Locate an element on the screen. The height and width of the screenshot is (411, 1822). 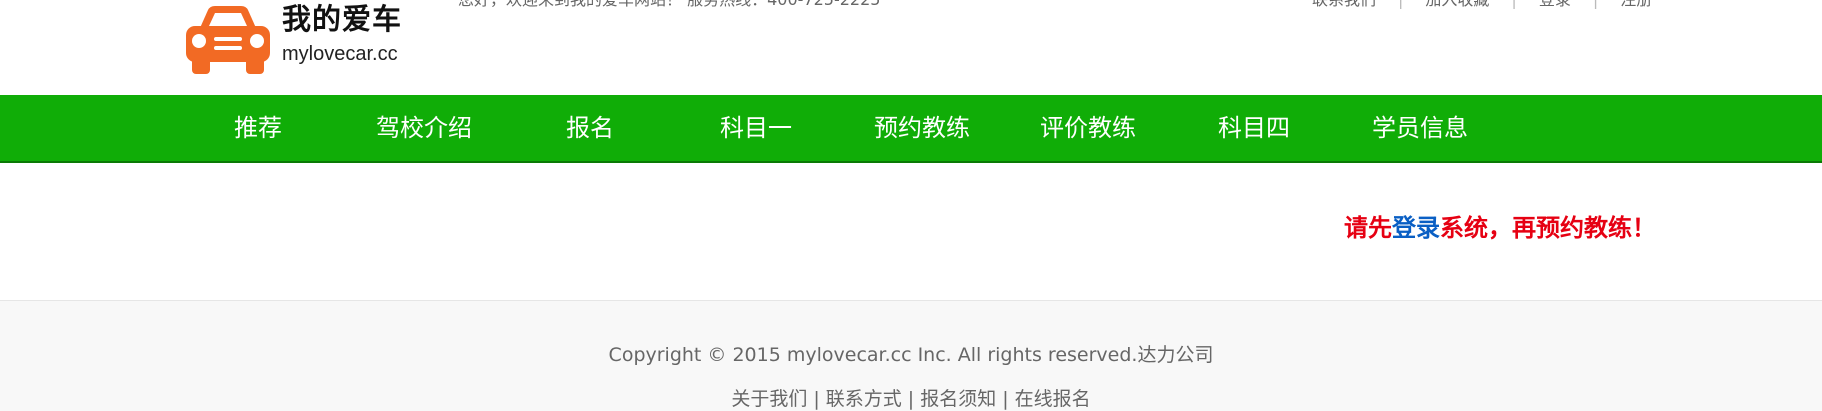
nav-item-signup: 报名 is located at coordinates (590, 128).